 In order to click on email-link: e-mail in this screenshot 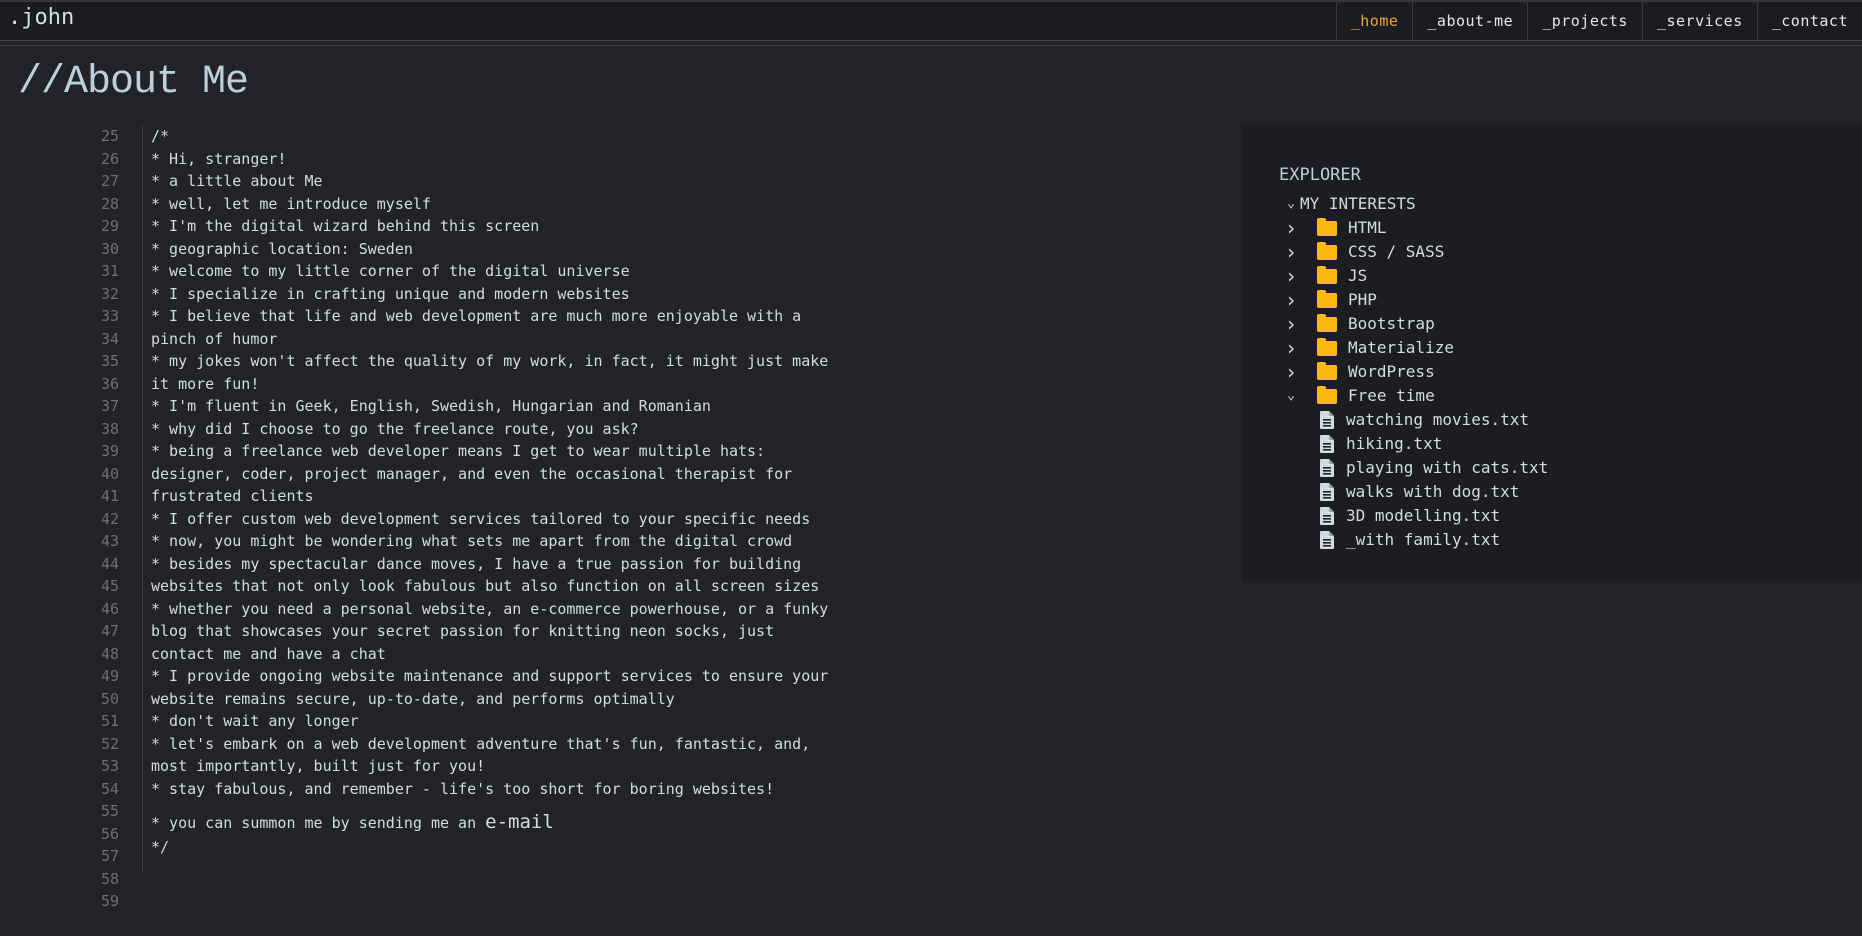, I will do `click(519, 822)`.